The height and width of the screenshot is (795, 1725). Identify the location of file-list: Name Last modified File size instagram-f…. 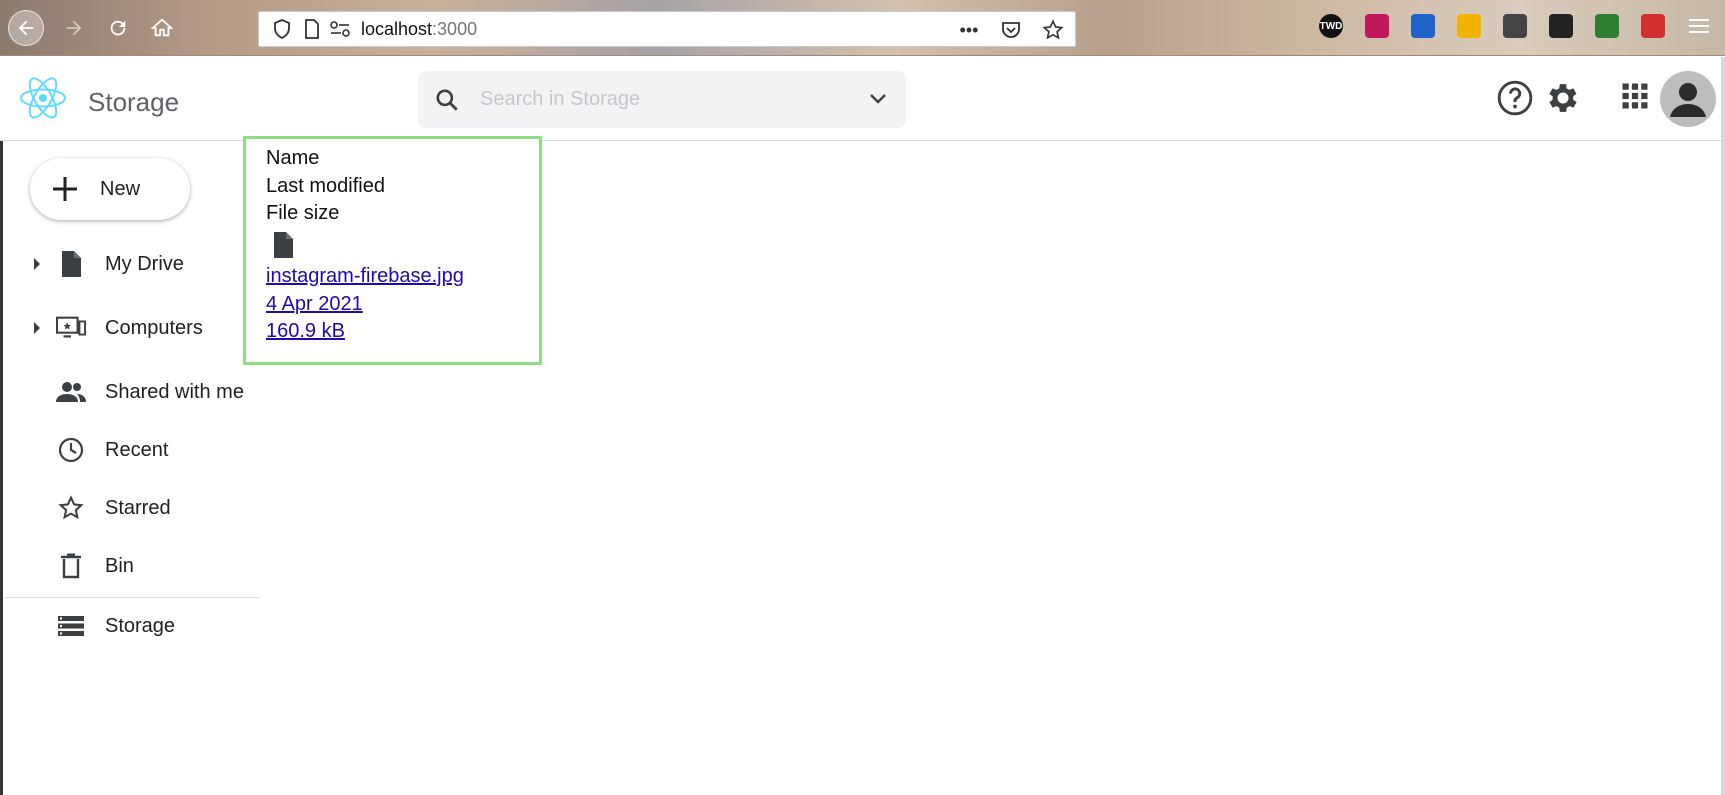
(392, 250).